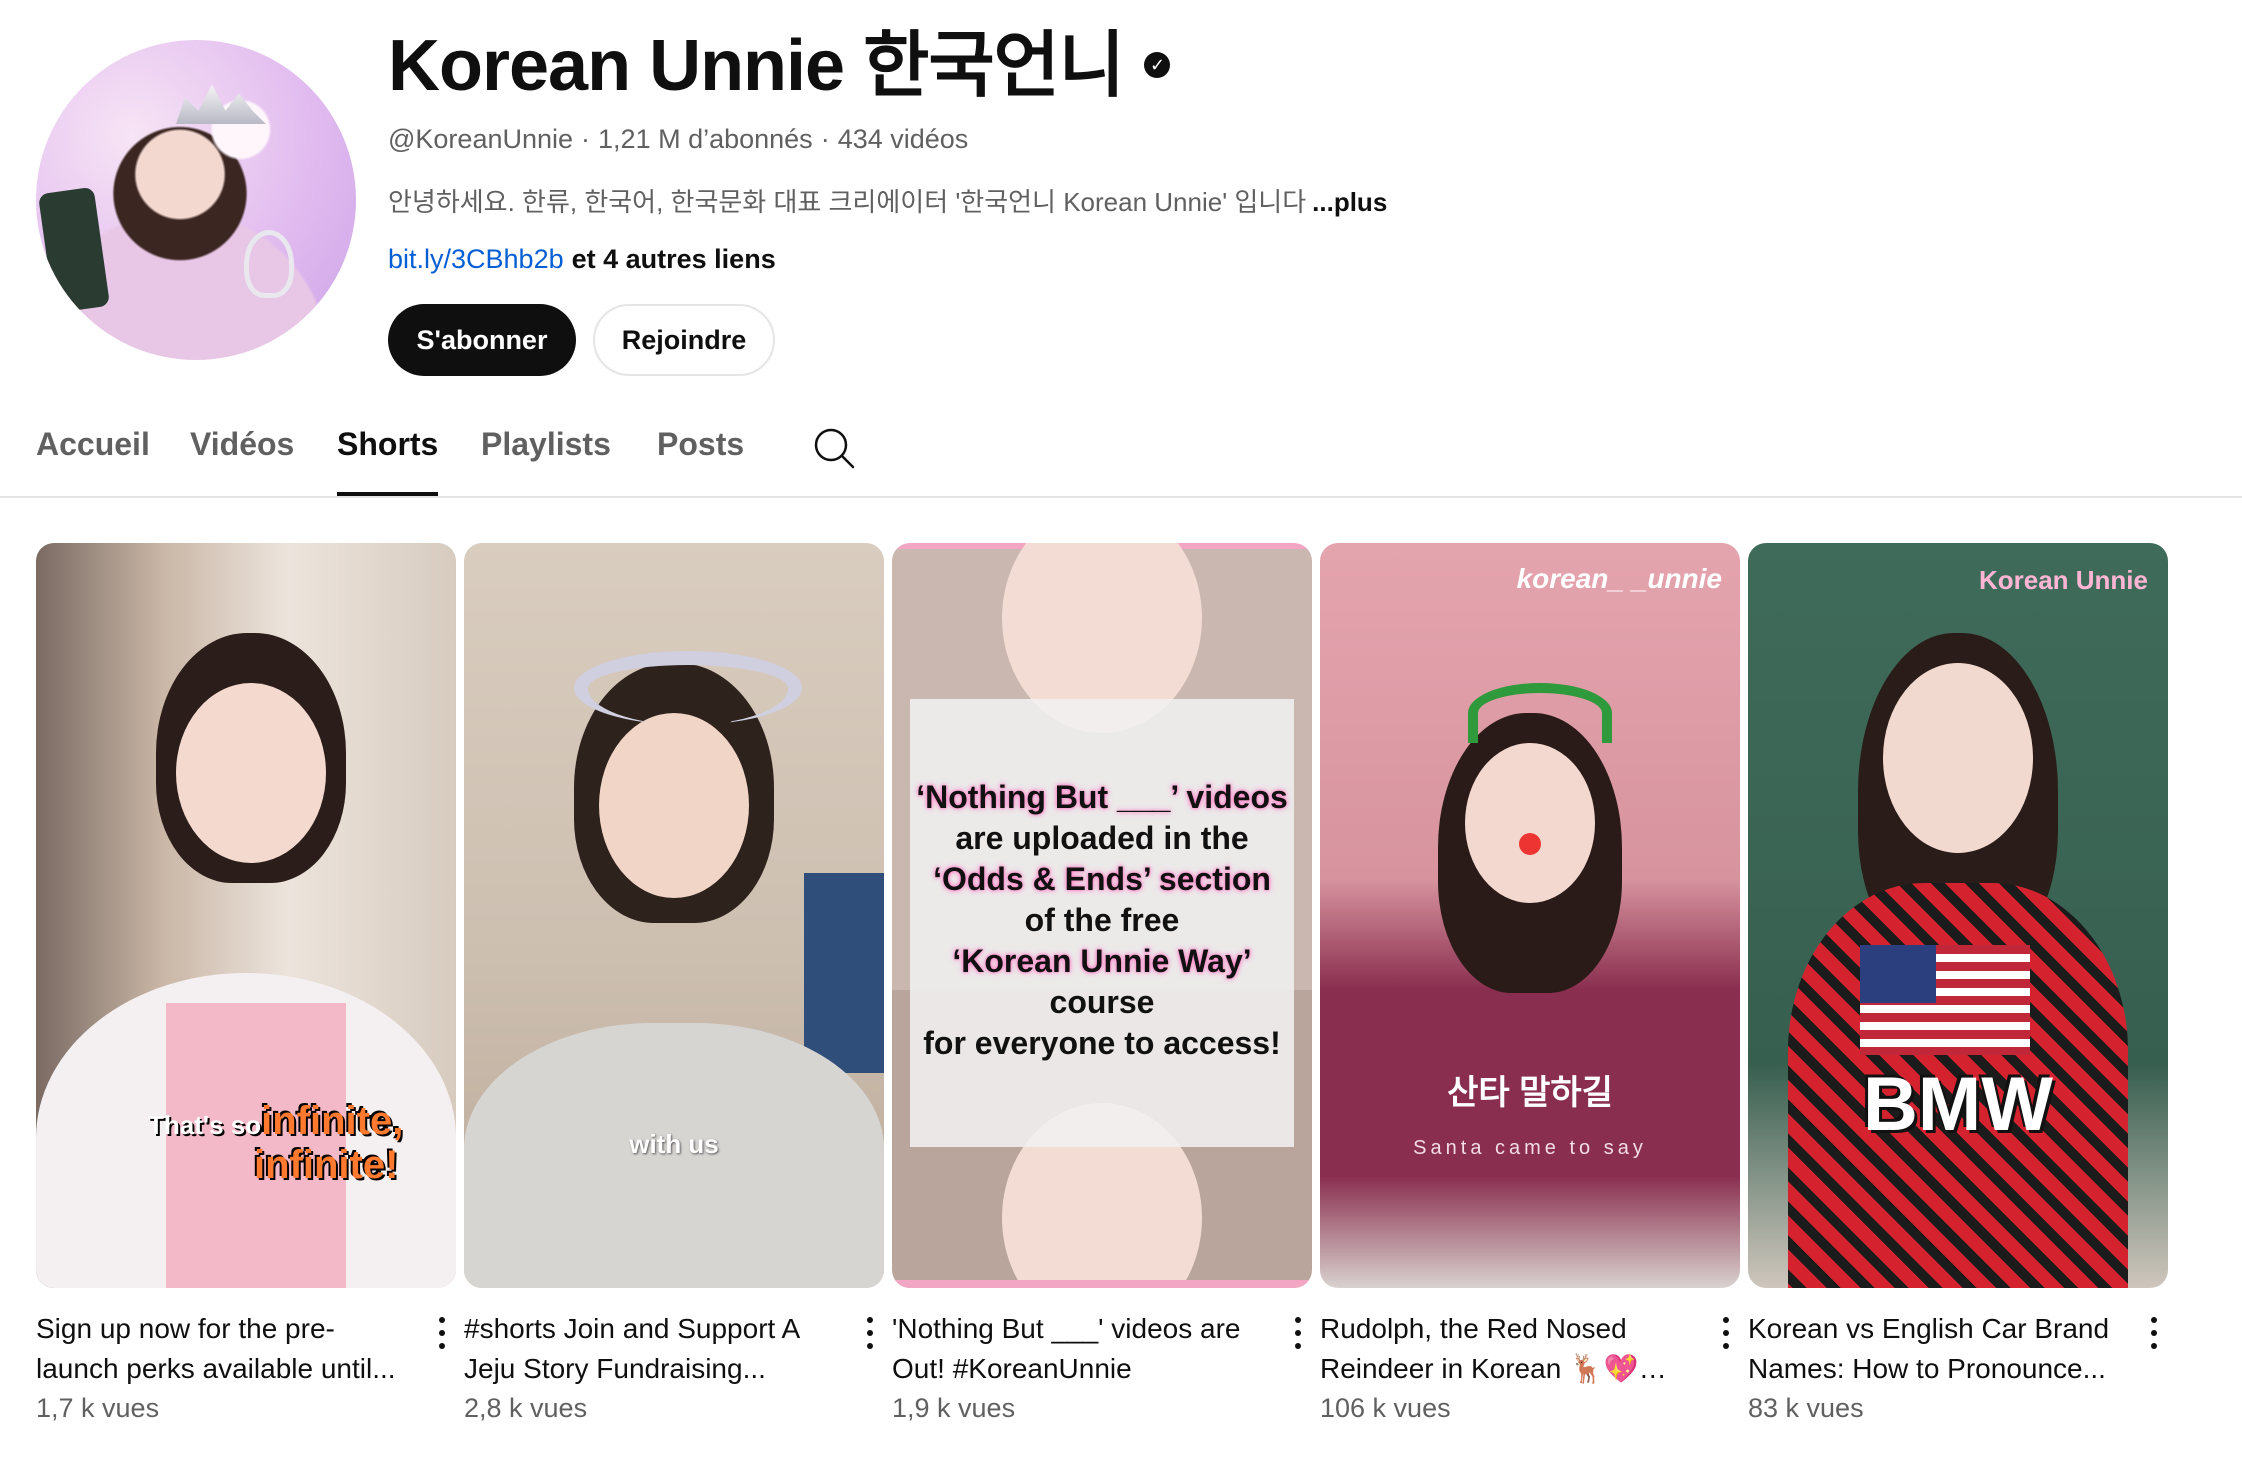 This screenshot has width=2242, height=1462. What do you see at coordinates (674, 1144) in the screenshot?
I see `overlay-caption: with us` at bounding box center [674, 1144].